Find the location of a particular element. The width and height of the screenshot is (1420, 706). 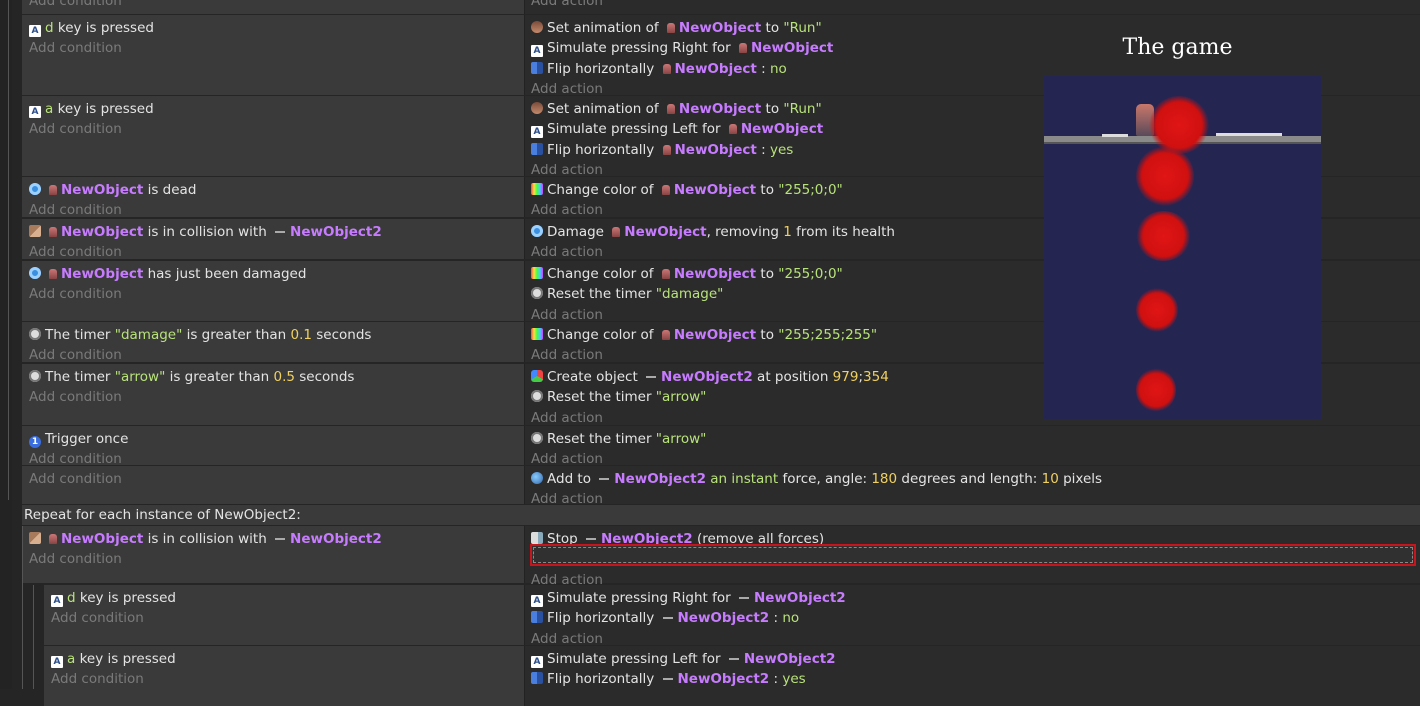

parameter-value: "255;255;255" is located at coordinates (828, 335).